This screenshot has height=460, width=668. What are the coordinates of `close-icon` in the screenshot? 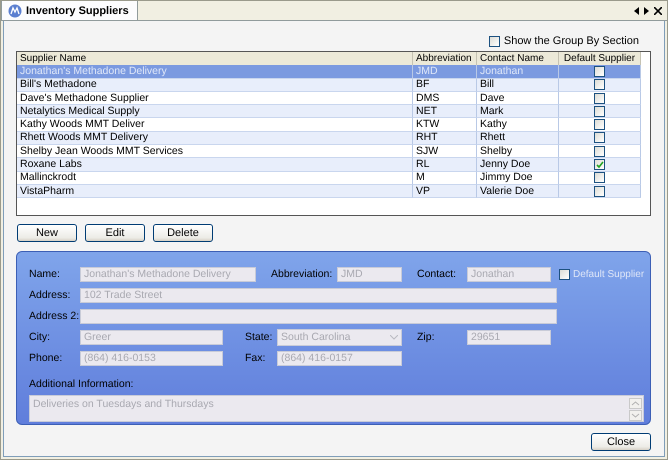 It's located at (658, 11).